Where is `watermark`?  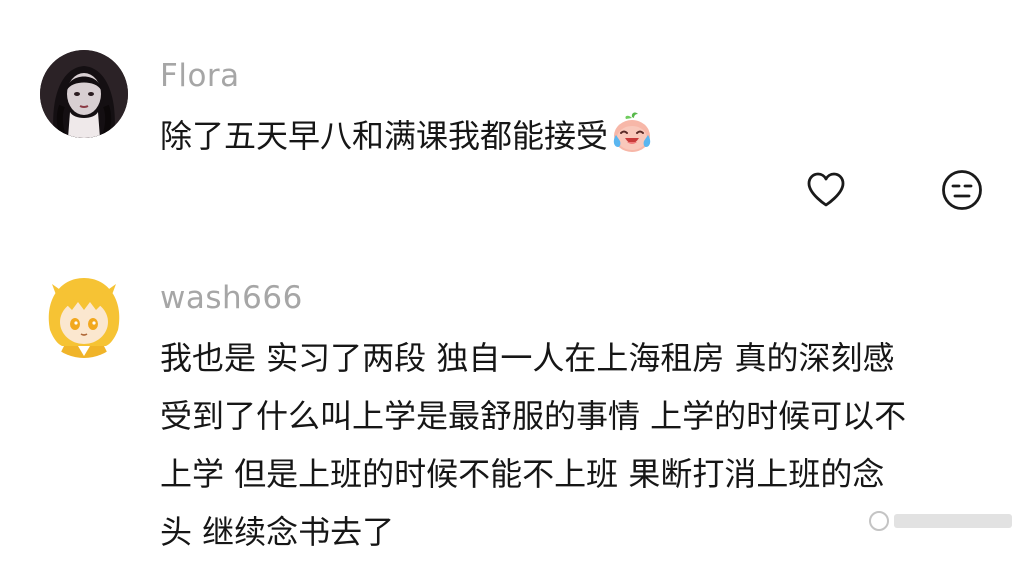
watermark is located at coordinates (941, 524).